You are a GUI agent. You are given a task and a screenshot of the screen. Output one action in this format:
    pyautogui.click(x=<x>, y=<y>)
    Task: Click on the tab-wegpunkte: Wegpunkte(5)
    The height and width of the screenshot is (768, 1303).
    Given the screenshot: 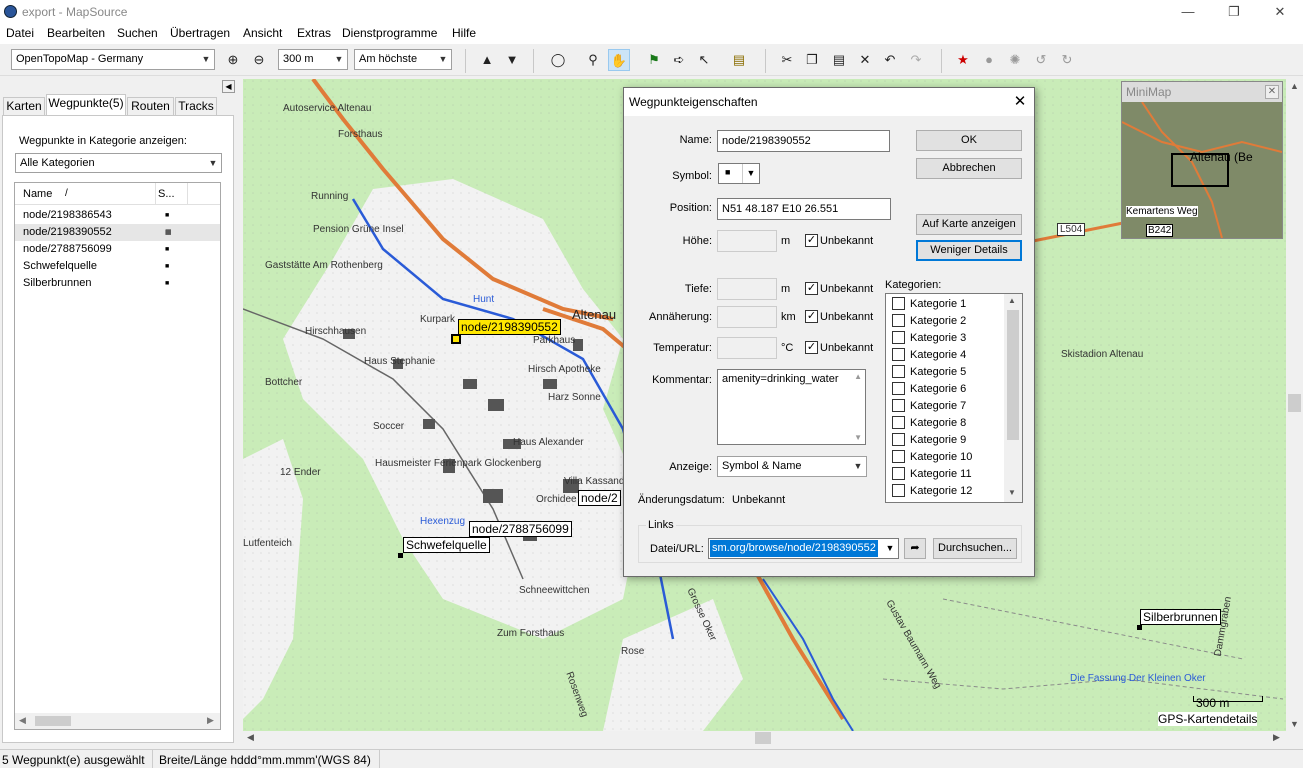 What is the action you would take?
    pyautogui.click(x=86, y=105)
    